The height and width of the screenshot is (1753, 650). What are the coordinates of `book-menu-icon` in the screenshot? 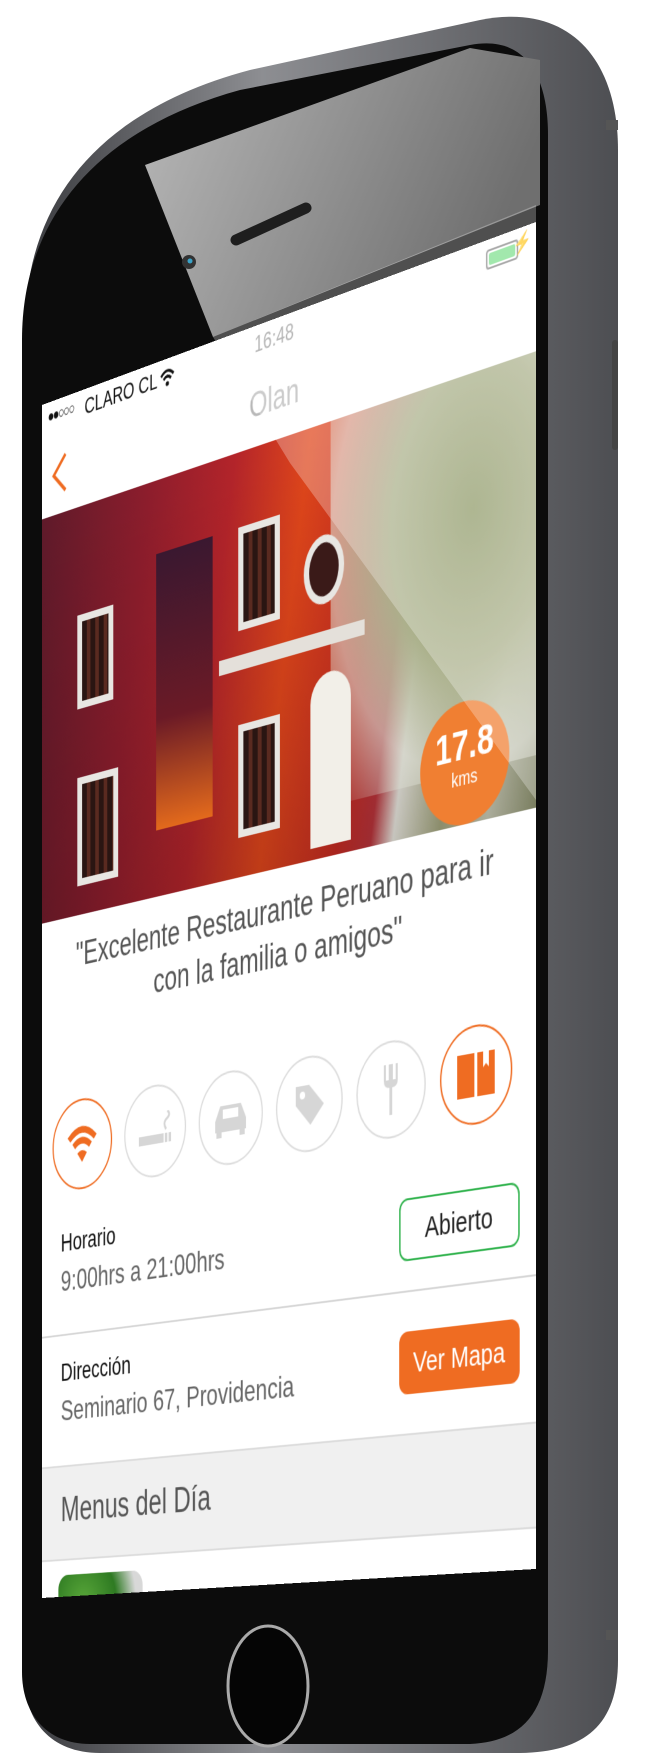 It's located at (476, 1074).